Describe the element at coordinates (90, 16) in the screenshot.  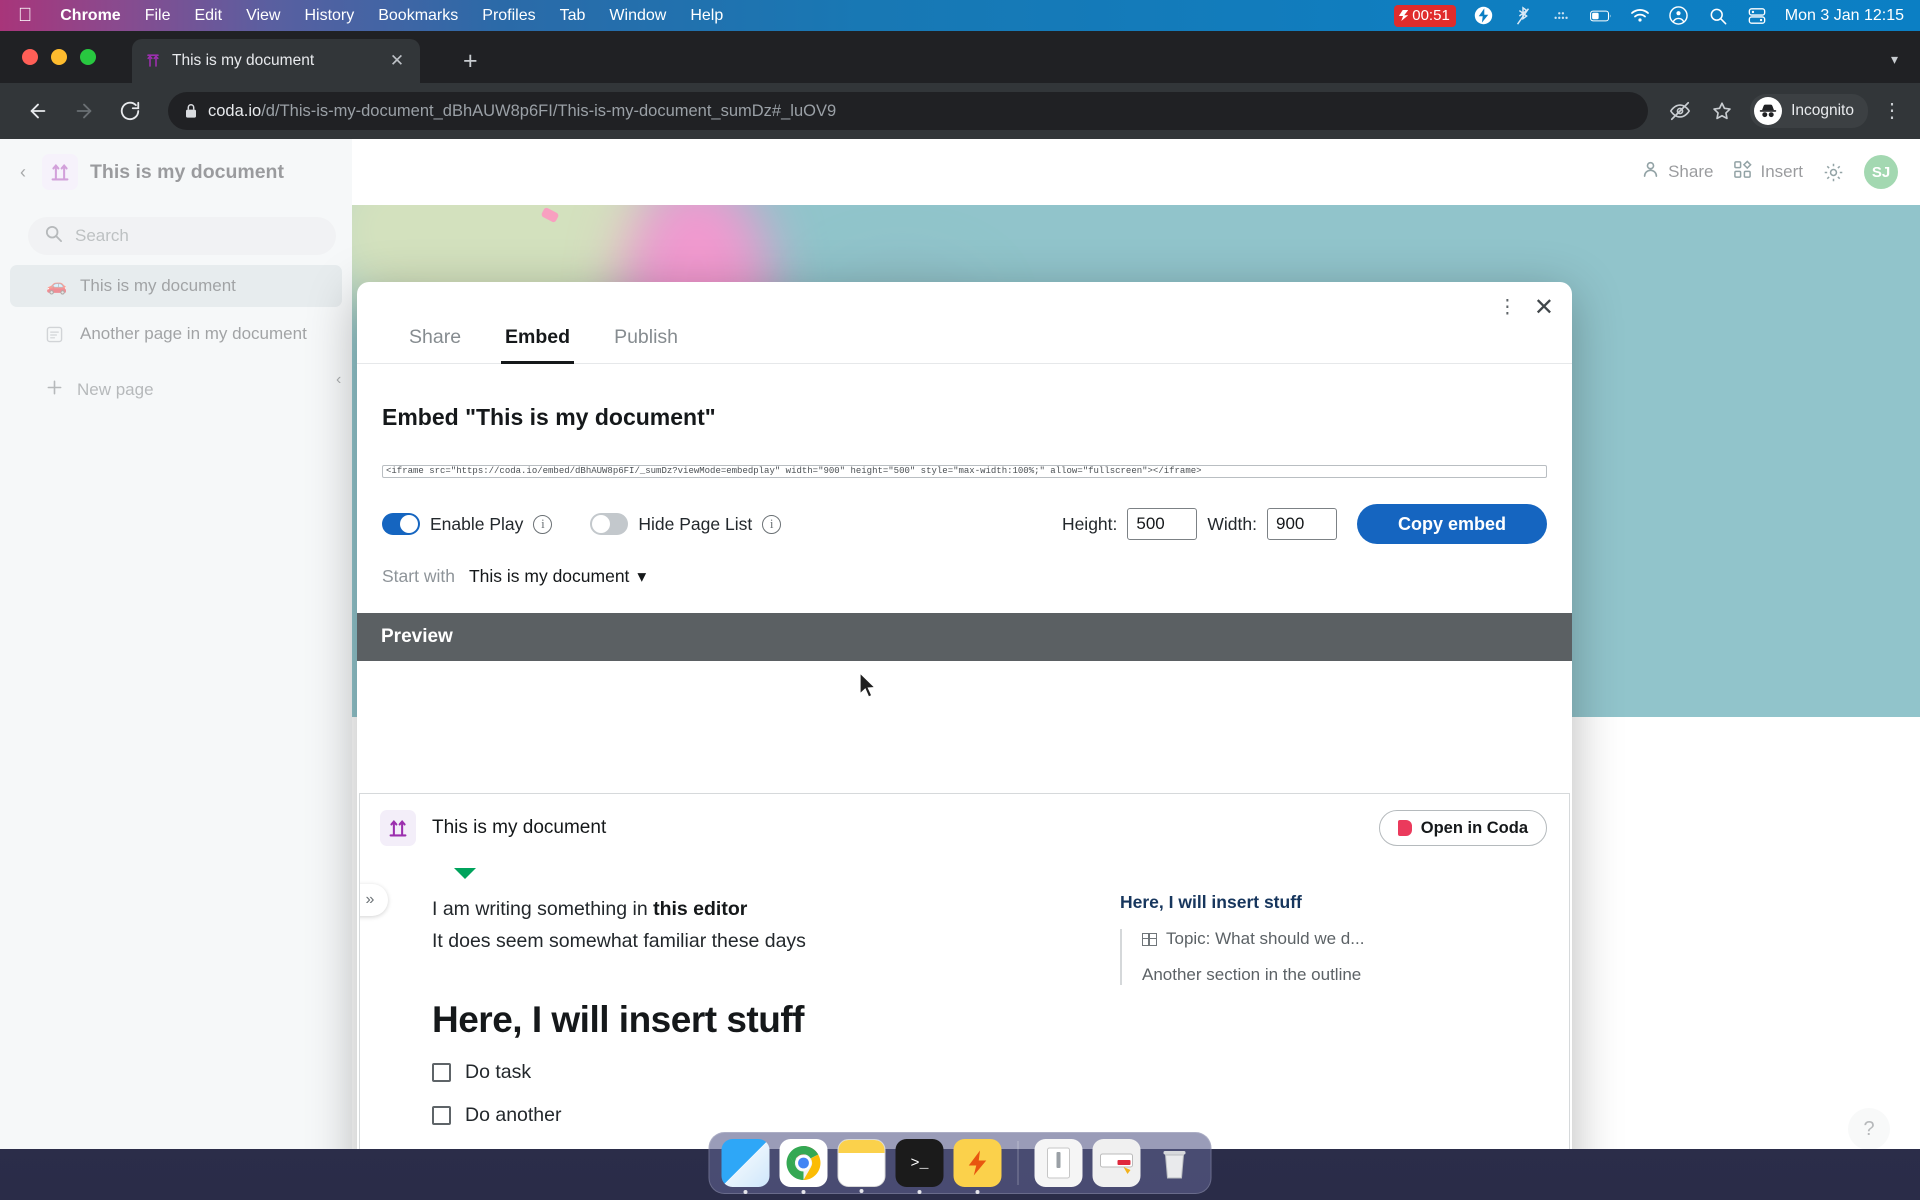
I see `menu-item-chrome: Chrome` at that location.